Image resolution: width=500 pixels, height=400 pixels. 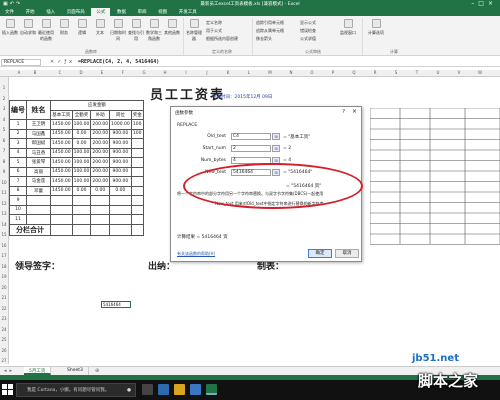 What do you see at coordinates (264, 39) in the screenshot?
I see `remove-arrows-button: 移去箭头` at bounding box center [264, 39].